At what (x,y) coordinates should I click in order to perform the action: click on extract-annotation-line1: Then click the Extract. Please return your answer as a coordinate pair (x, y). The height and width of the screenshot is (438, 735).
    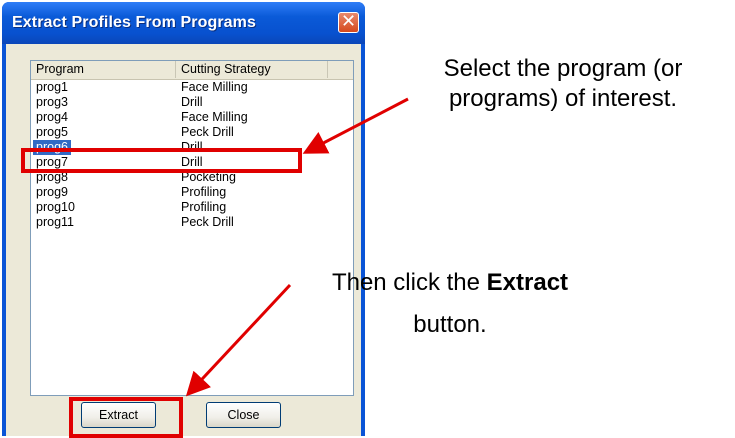
    Looking at the image, I should click on (450, 283).